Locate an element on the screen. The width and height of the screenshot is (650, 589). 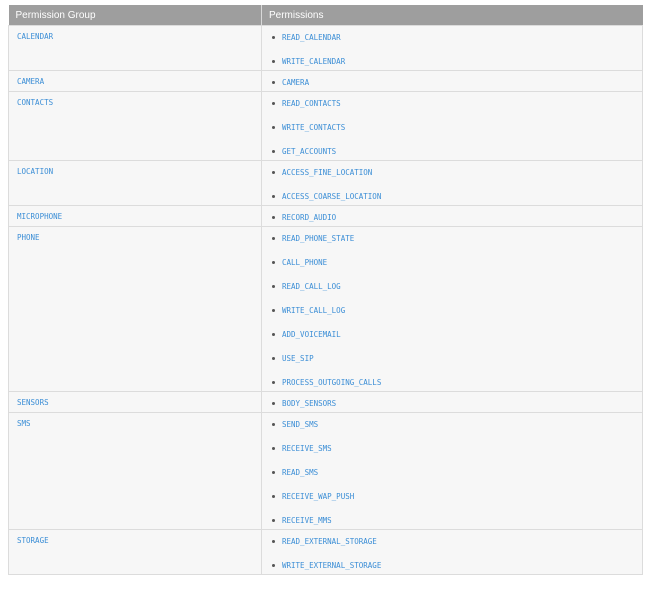
permission-name: ACCESS_FINE_LOCATION is located at coordinates (327, 172).